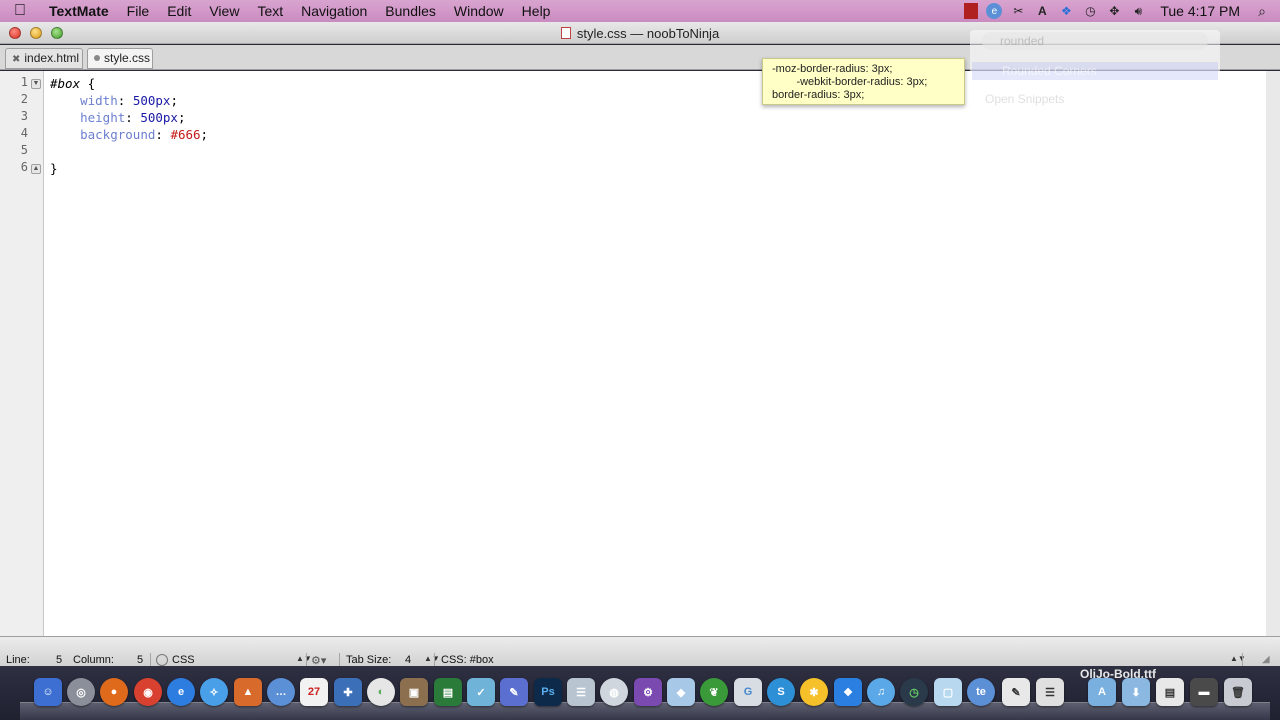 The height and width of the screenshot is (720, 1280). I want to click on tab-size-dropdown-icon: ▲▼, so click(432, 658).